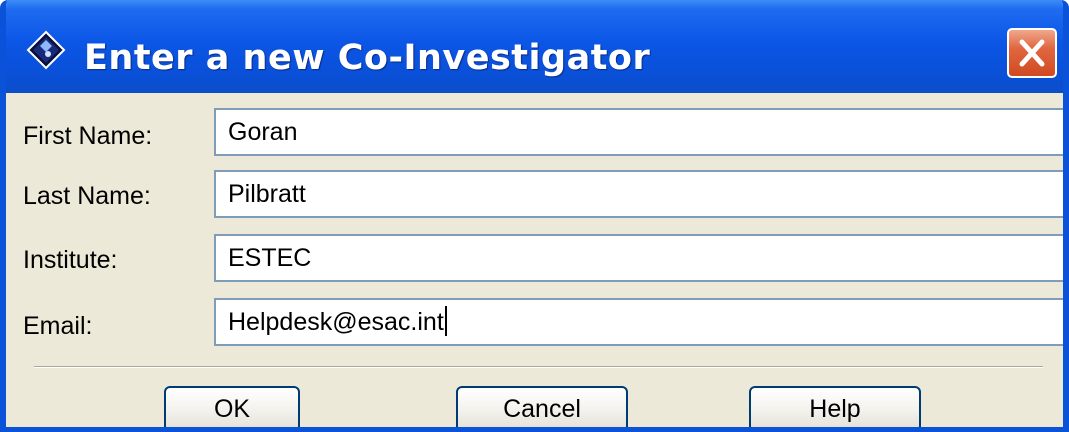 The image size is (1069, 432). Describe the element at coordinates (638, 132) in the screenshot. I see `first-name-field: Goran` at that location.